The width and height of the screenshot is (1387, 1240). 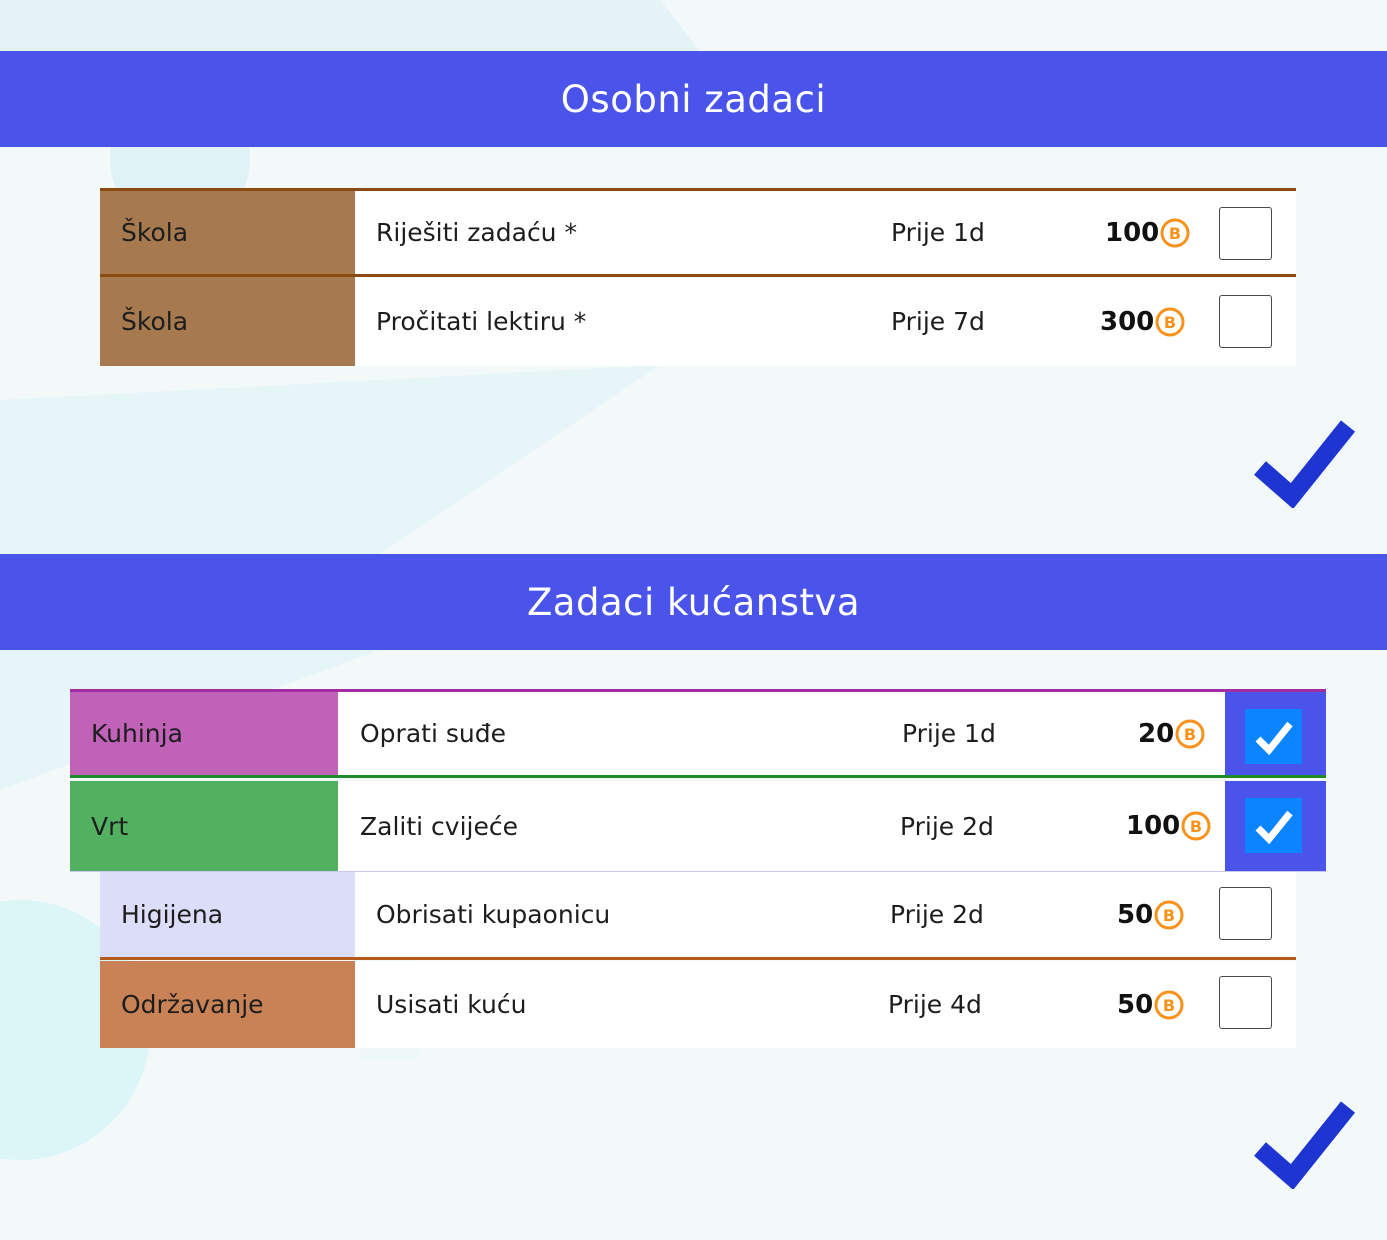 I want to click on task-row: Vrt Zaliti cvijeće Prije 2d 100 B, so click(x=698, y=826).